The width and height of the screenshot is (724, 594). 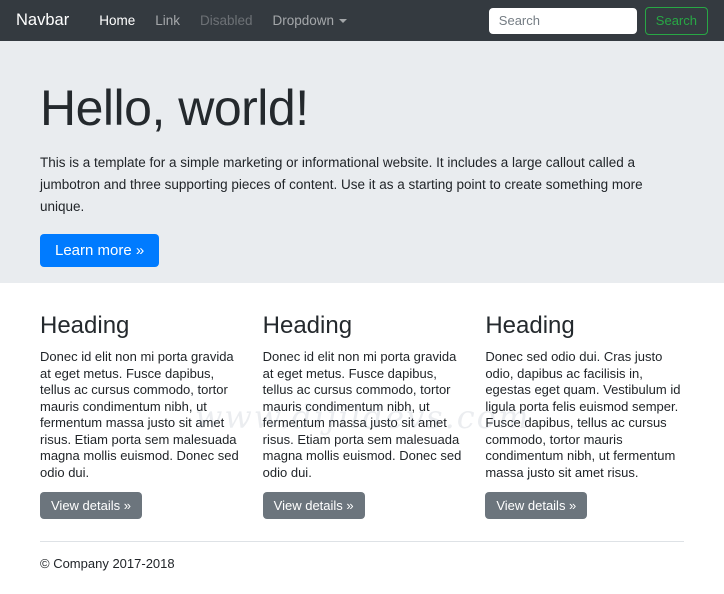 What do you see at coordinates (91, 505) in the screenshot?
I see `view-details-button-1: View details »` at bounding box center [91, 505].